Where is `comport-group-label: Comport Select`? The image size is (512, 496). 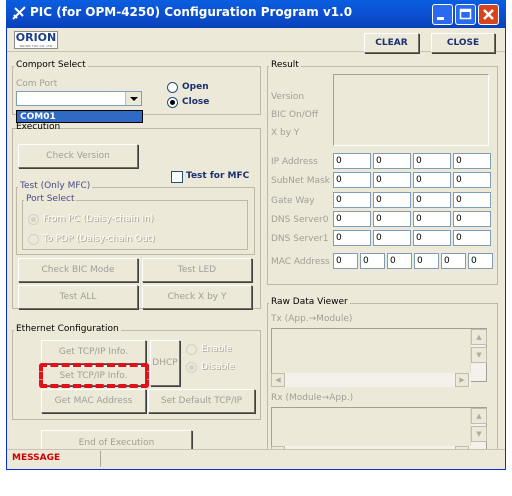
comport-group-label: Comport Select is located at coordinates (51, 65).